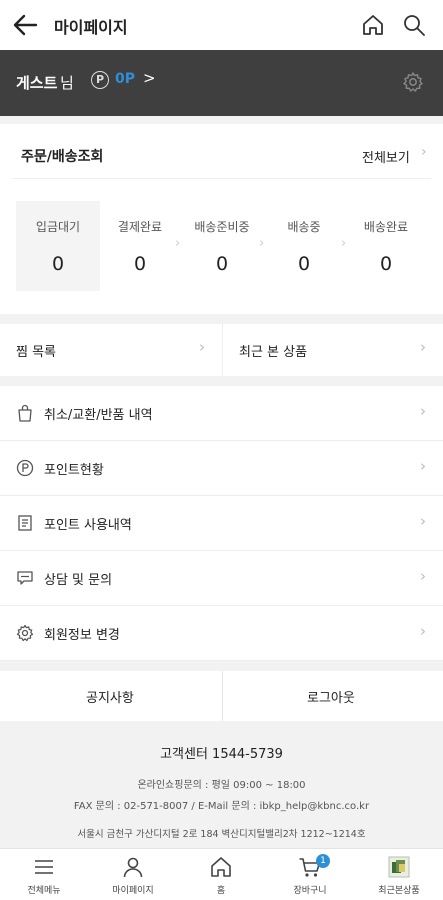 The image size is (443, 900). Describe the element at coordinates (125, 79) in the screenshot. I see `user-points: 0P` at that location.